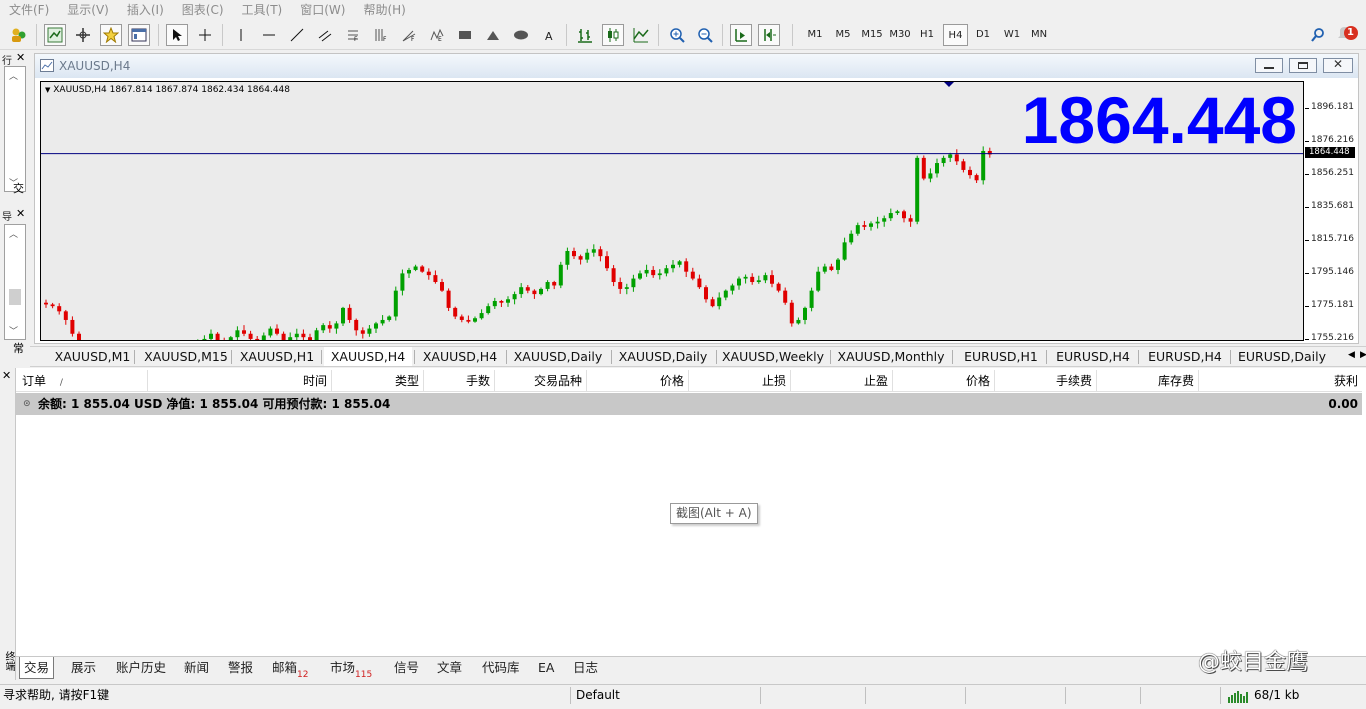 The image size is (1366, 709). I want to click on chart-tab: XAUUSD,M15, so click(186, 356).